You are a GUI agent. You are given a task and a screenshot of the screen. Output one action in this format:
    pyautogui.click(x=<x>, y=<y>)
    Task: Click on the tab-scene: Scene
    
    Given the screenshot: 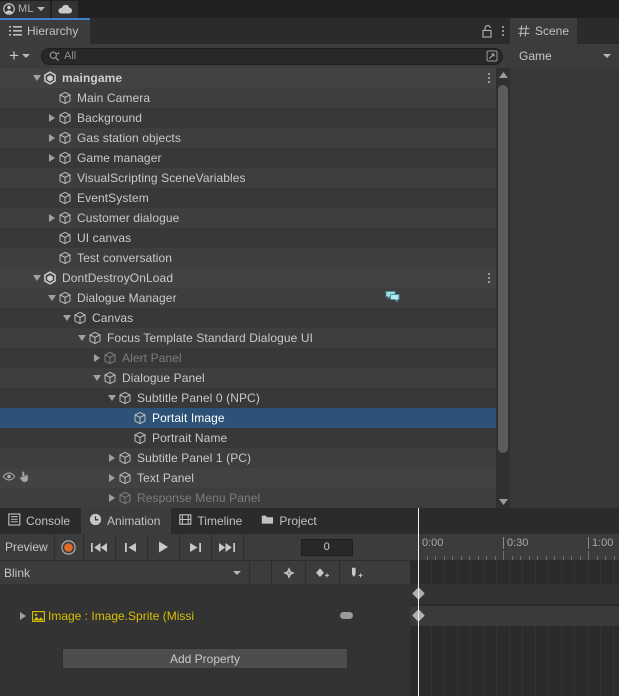 What is the action you would take?
    pyautogui.click(x=544, y=31)
    